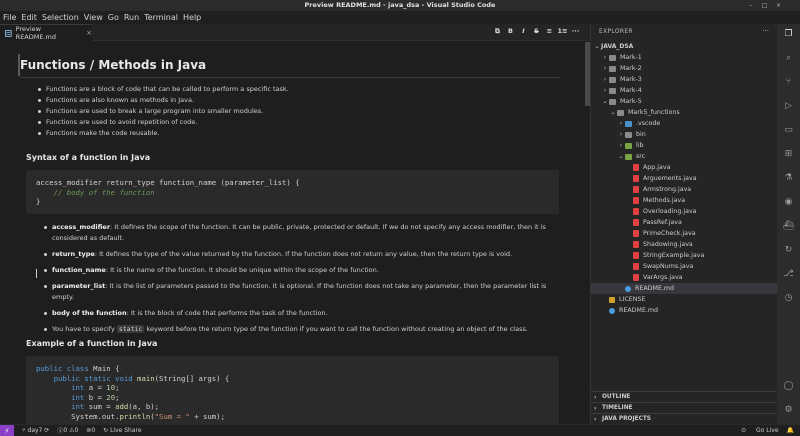 The height and width of the screenshot is (436, 800). What do you see at coordinates (684, 299) in the screenshot?
I see `file-item: LICENSE` at bounding box center [684, 299].